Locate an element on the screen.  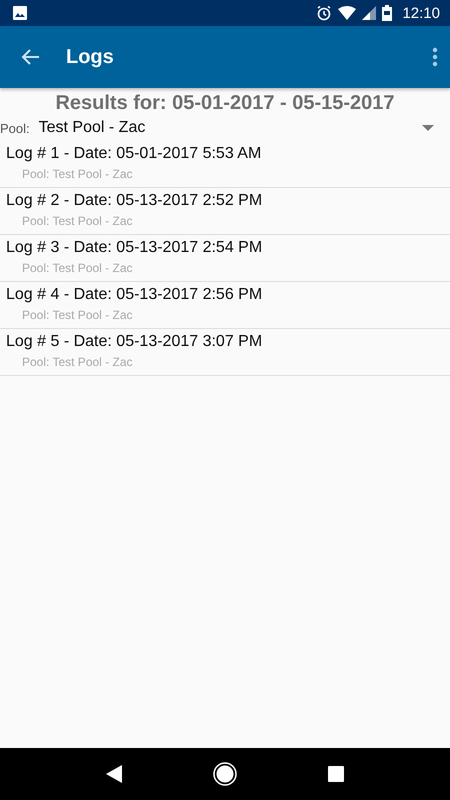
status-time: 12:10 is located at coordinates (421, 13).